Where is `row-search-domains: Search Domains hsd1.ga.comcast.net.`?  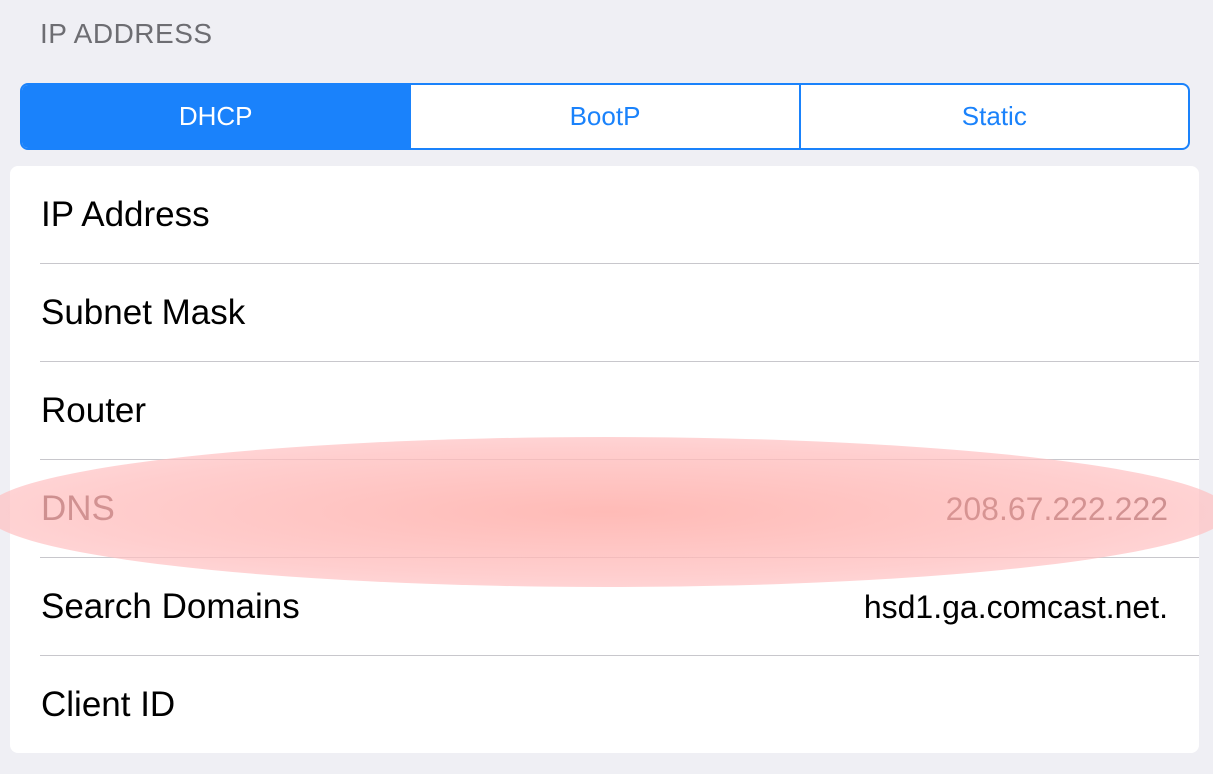
row-search-domains: Search Domains hsd1.ga.comcast.net. is located at coordinates (604, 607).